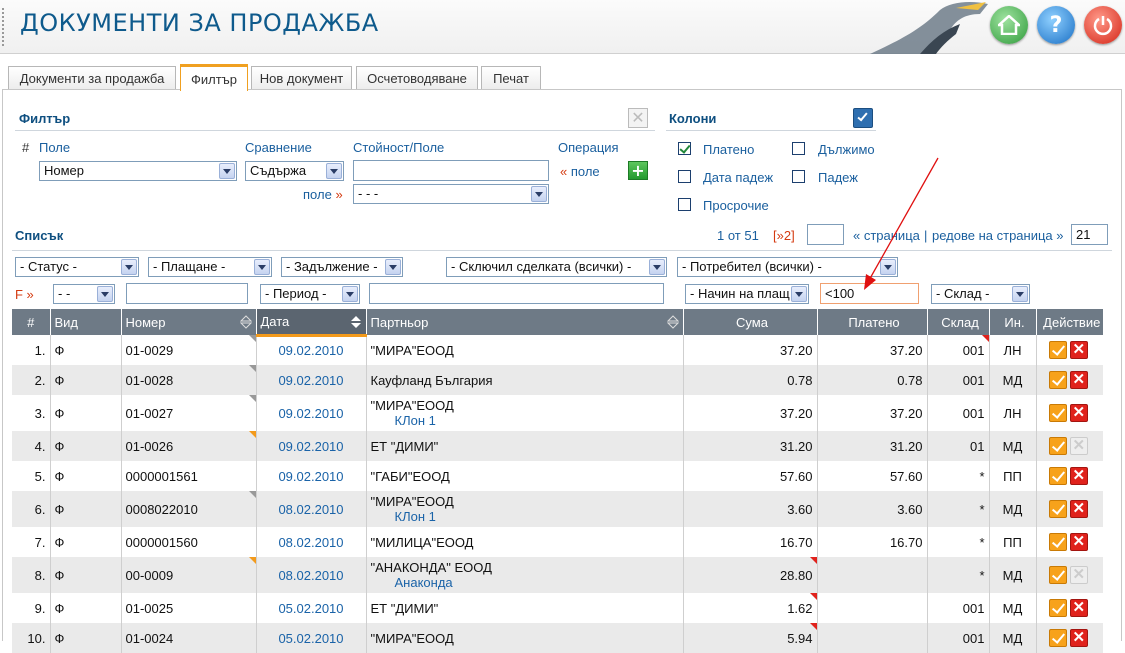  I want to click on divider, so click(771, 130).